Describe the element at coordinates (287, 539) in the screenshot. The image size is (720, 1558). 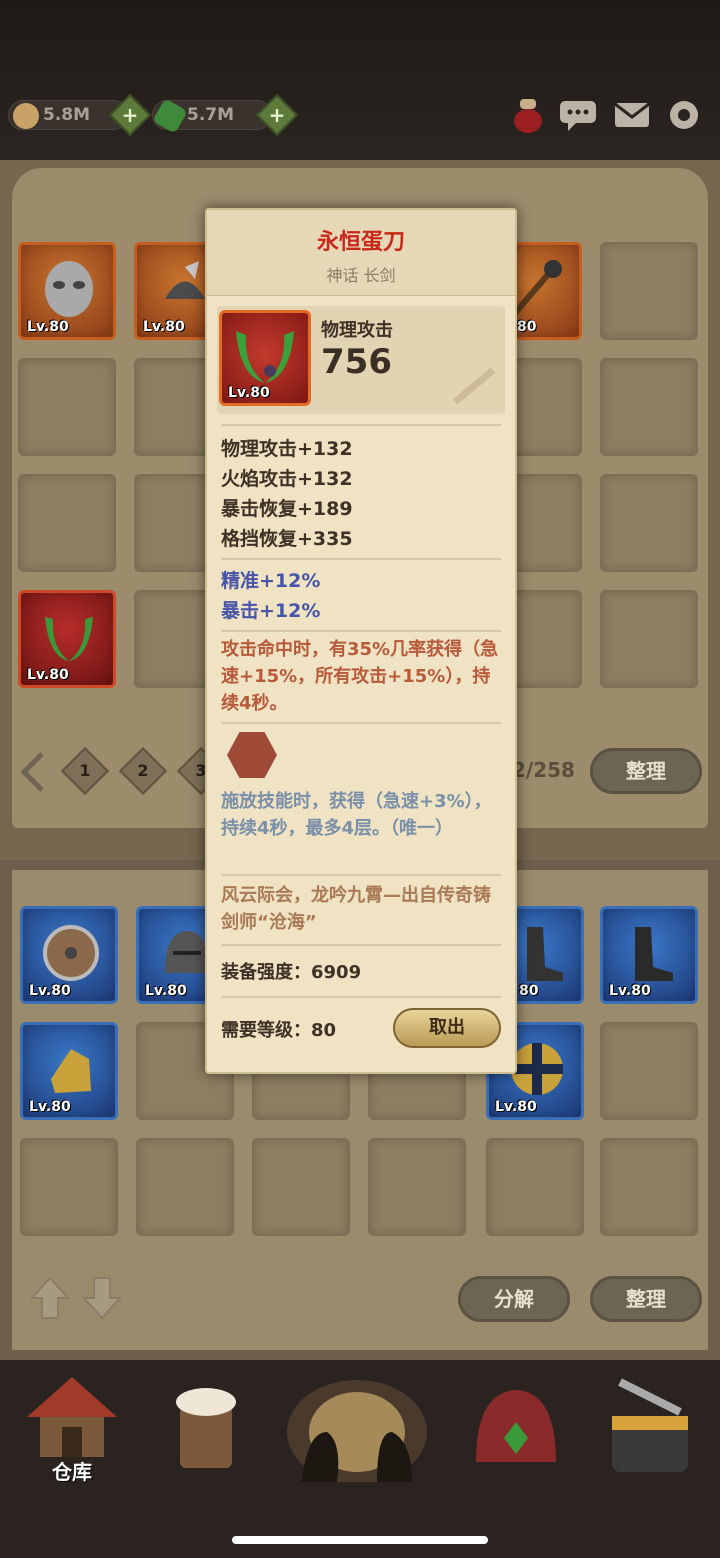
I see `stat-line: 格挡恢复+335` at that location.